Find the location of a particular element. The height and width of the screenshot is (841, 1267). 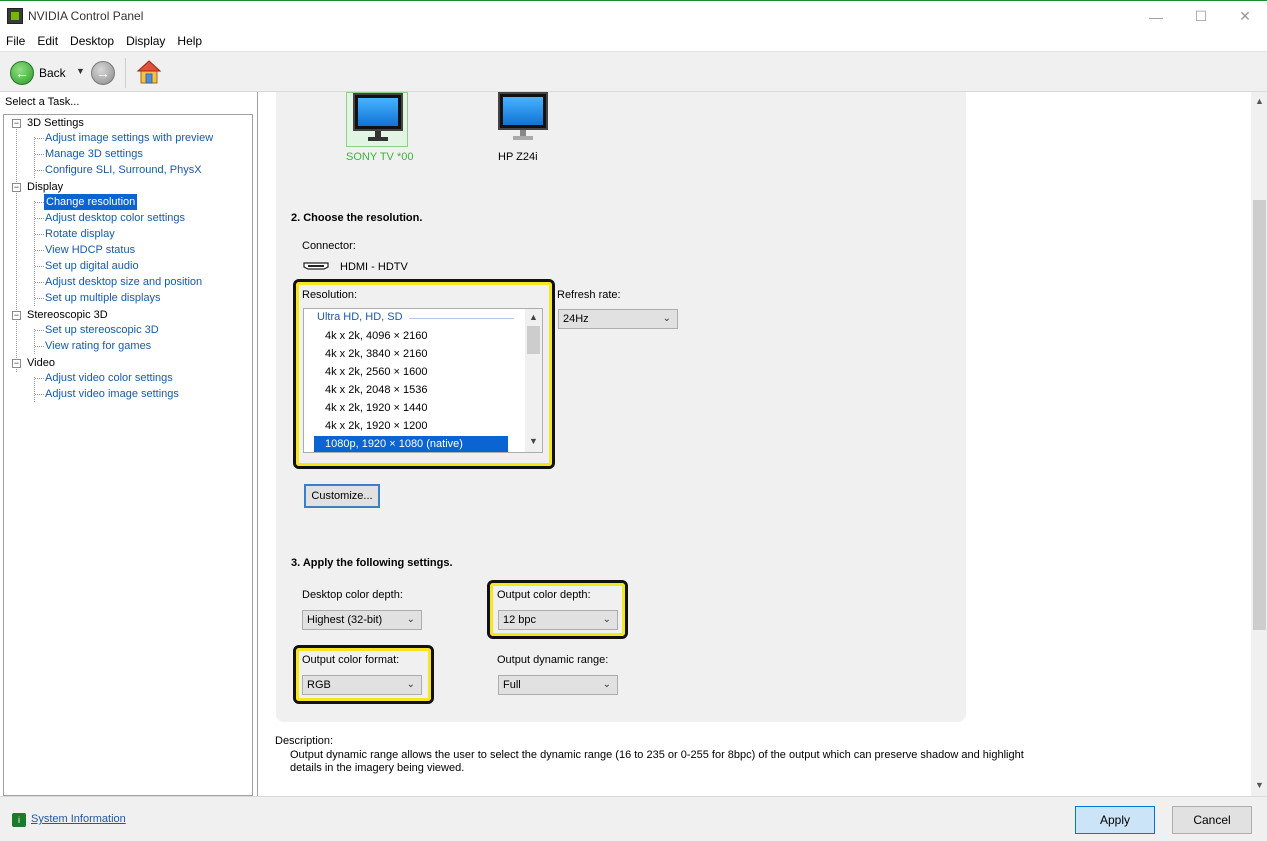

menu-edit: Edit is located at coordinates (47, 41).